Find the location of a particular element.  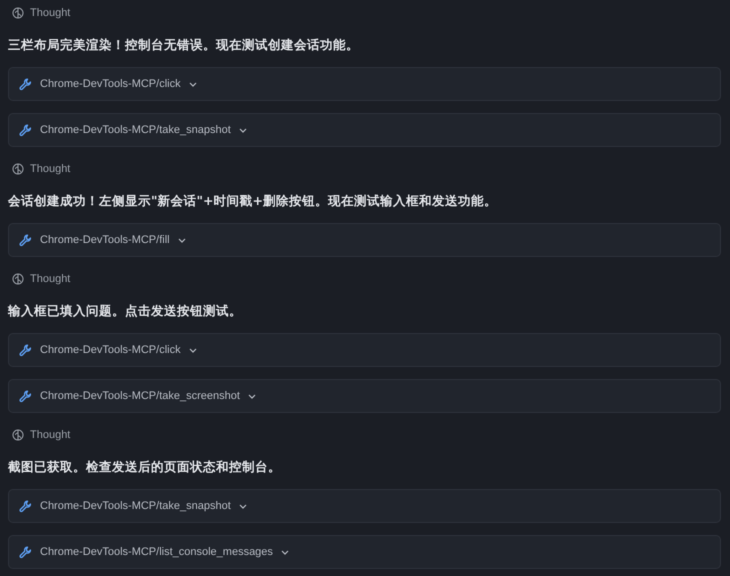

assistant-message: 截图已获取。检查发送后的页面状态和控制台。 is located at coordinates (144, 467).